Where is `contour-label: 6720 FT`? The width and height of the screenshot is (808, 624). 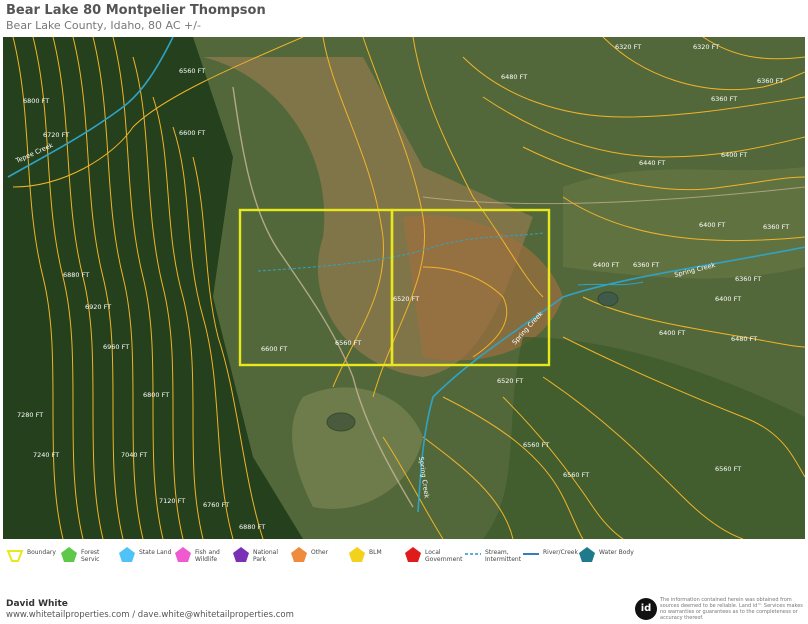 contour-label: 6720 FT is located at coordinates (56, 135).